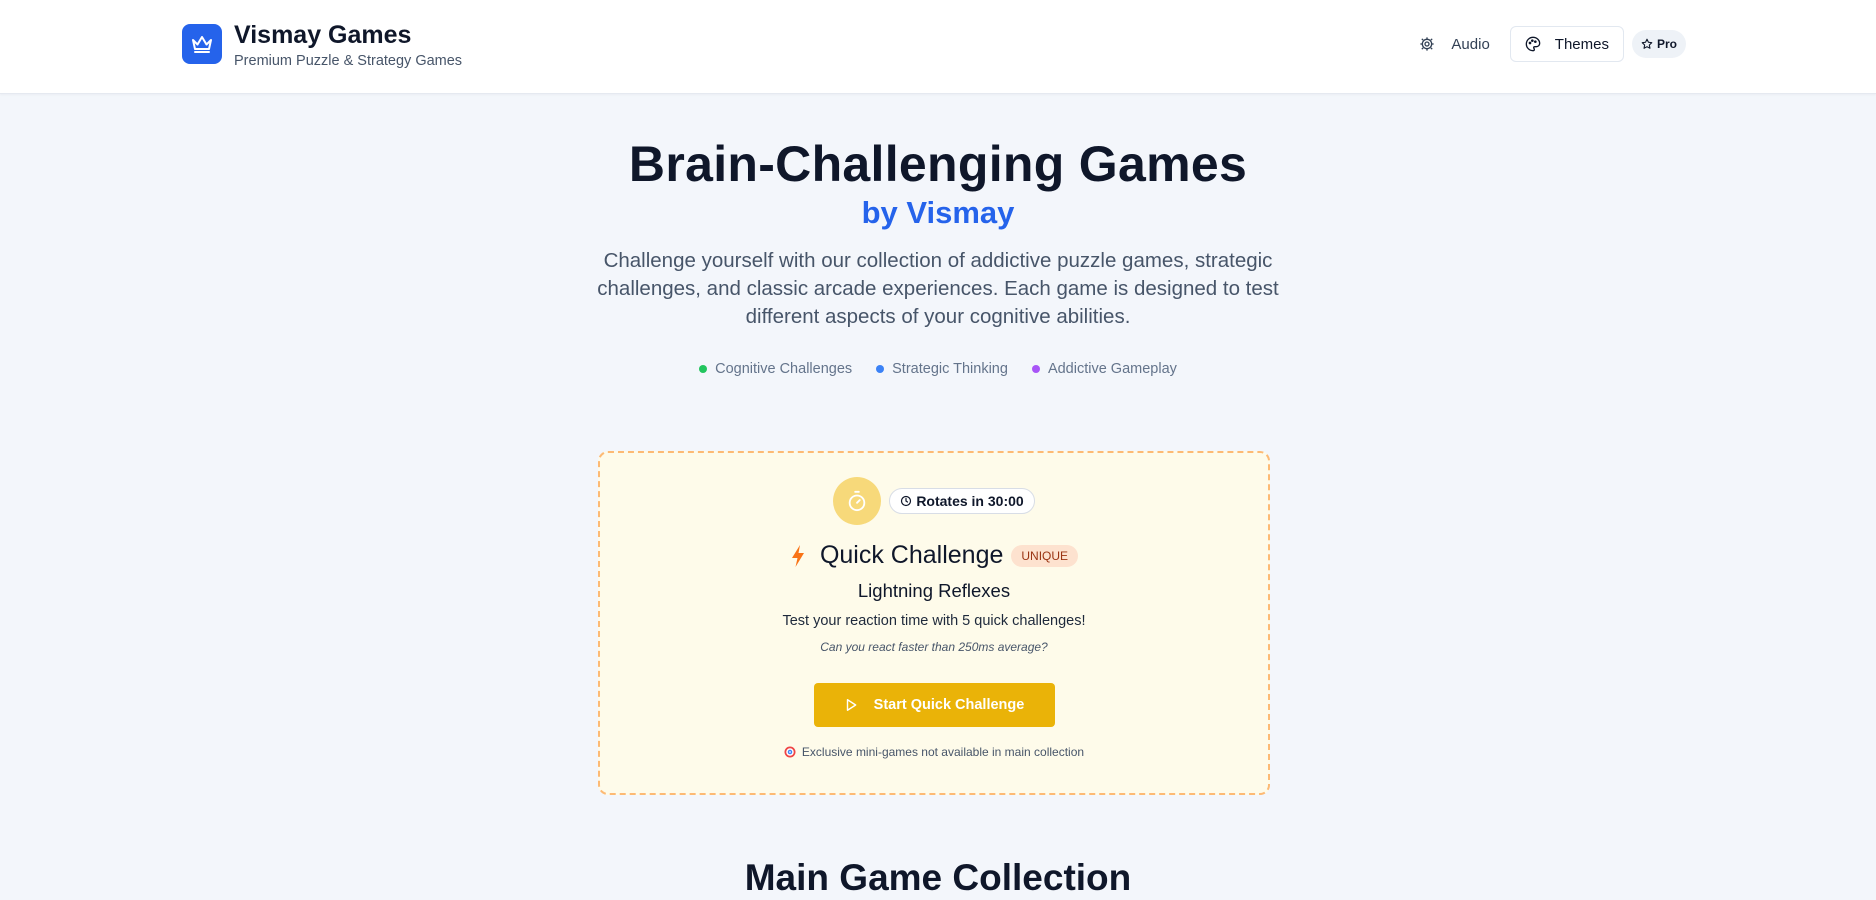 This screenshot has height=900, width=1876. Describe the element at coordinates (1533, 44) in the screenshot. I see `palette-icon` at that location.